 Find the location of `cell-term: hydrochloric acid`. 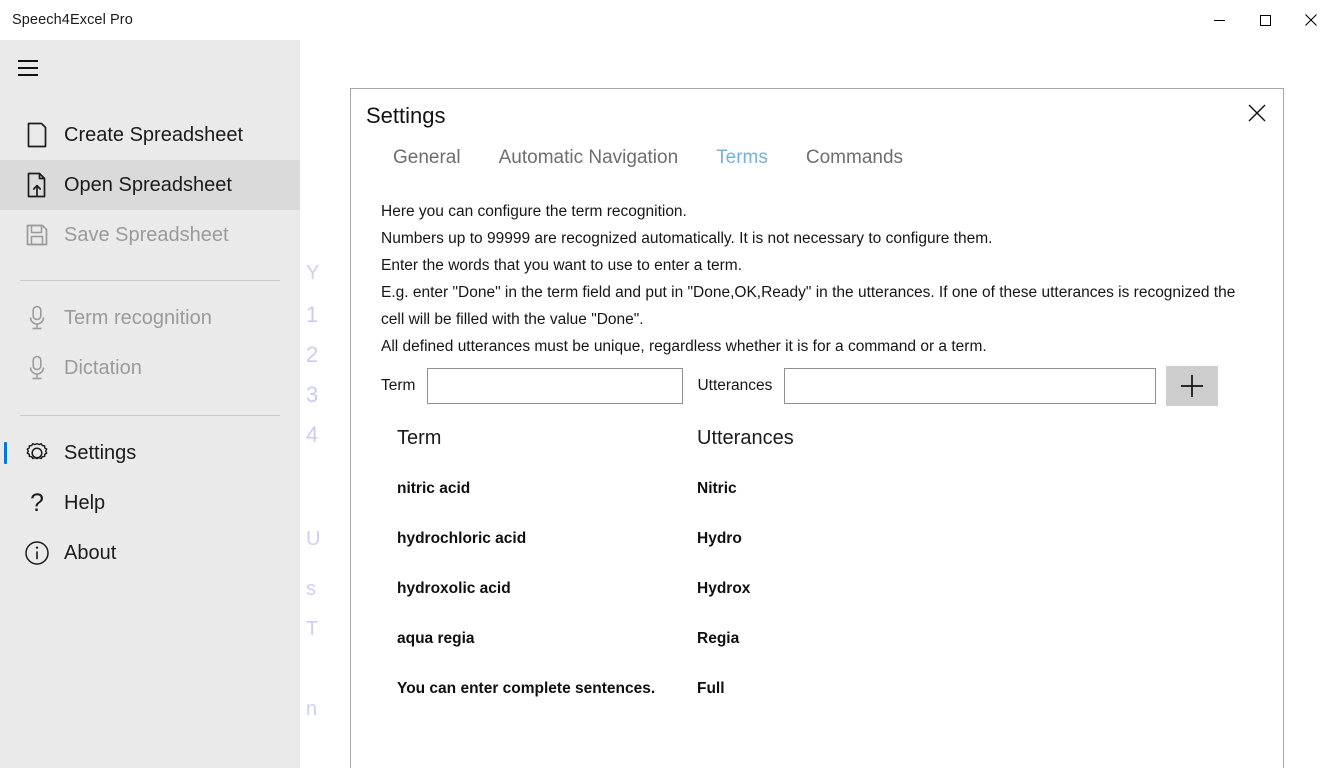

cell-term: hydrochloric acid is located at coordinates (462, 538).